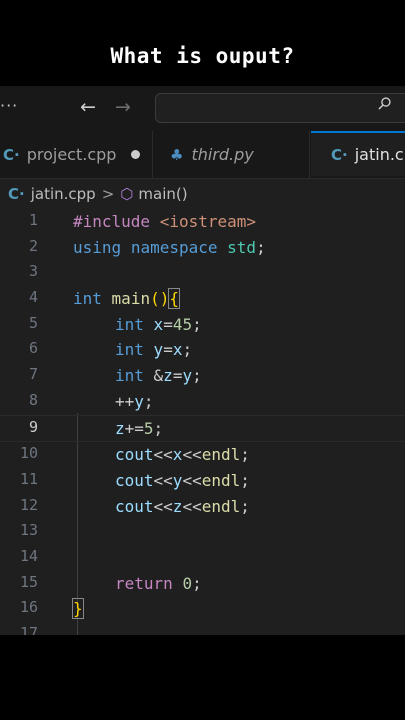 This screenshot has height=720, width=405. What do you see at coordinates (78, 609) in the screenshot?
I see `code-text: }` at bounding box center [78, 609].